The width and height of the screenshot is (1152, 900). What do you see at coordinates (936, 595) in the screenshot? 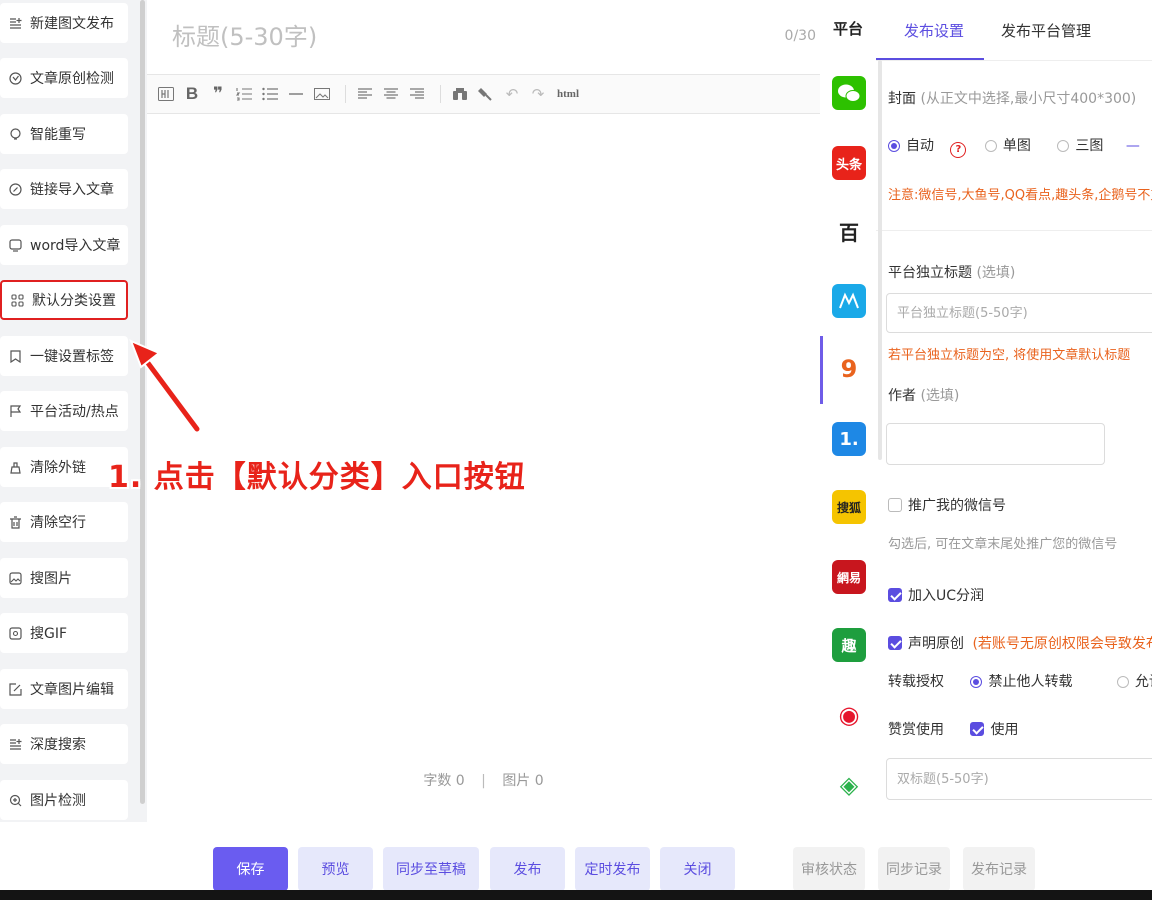
I see `uc-share-checkbox: 加入UC分润` at bounding box center [936, 595].